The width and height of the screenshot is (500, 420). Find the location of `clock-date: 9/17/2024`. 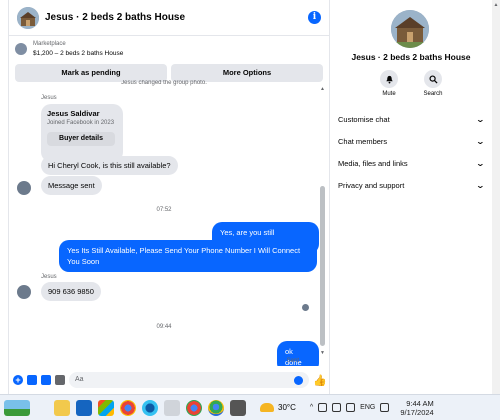

clock-date: 9/17/2024 is located at coordinates (417, 412).